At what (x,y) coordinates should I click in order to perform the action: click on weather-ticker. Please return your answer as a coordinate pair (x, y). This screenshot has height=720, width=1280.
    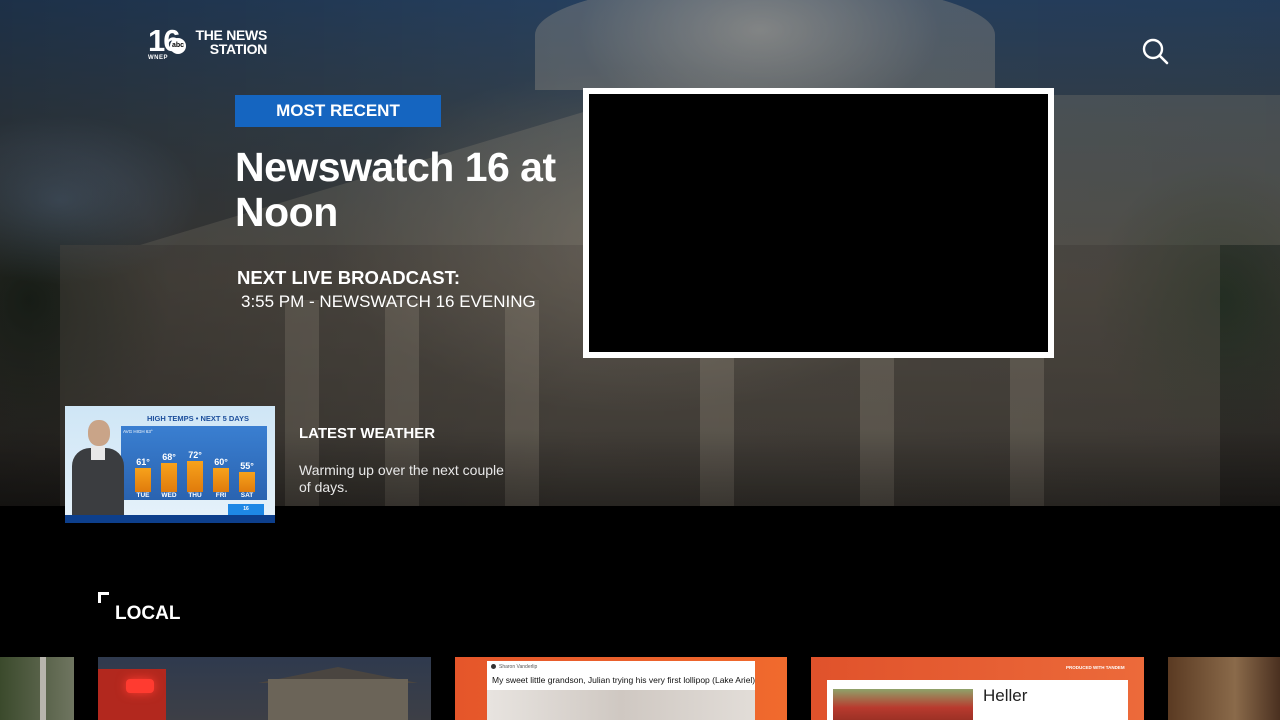
    Looking at the image, I should click on (170, 519).